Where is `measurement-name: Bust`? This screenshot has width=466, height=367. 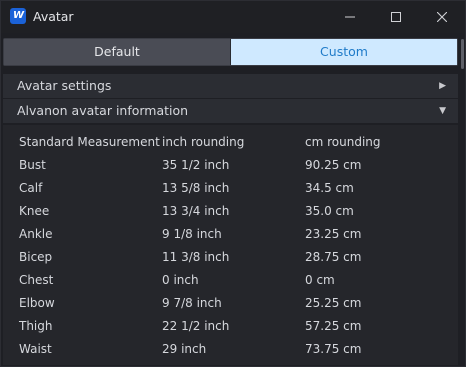
measurement-name: Bust is located at coordinates (32, 165).